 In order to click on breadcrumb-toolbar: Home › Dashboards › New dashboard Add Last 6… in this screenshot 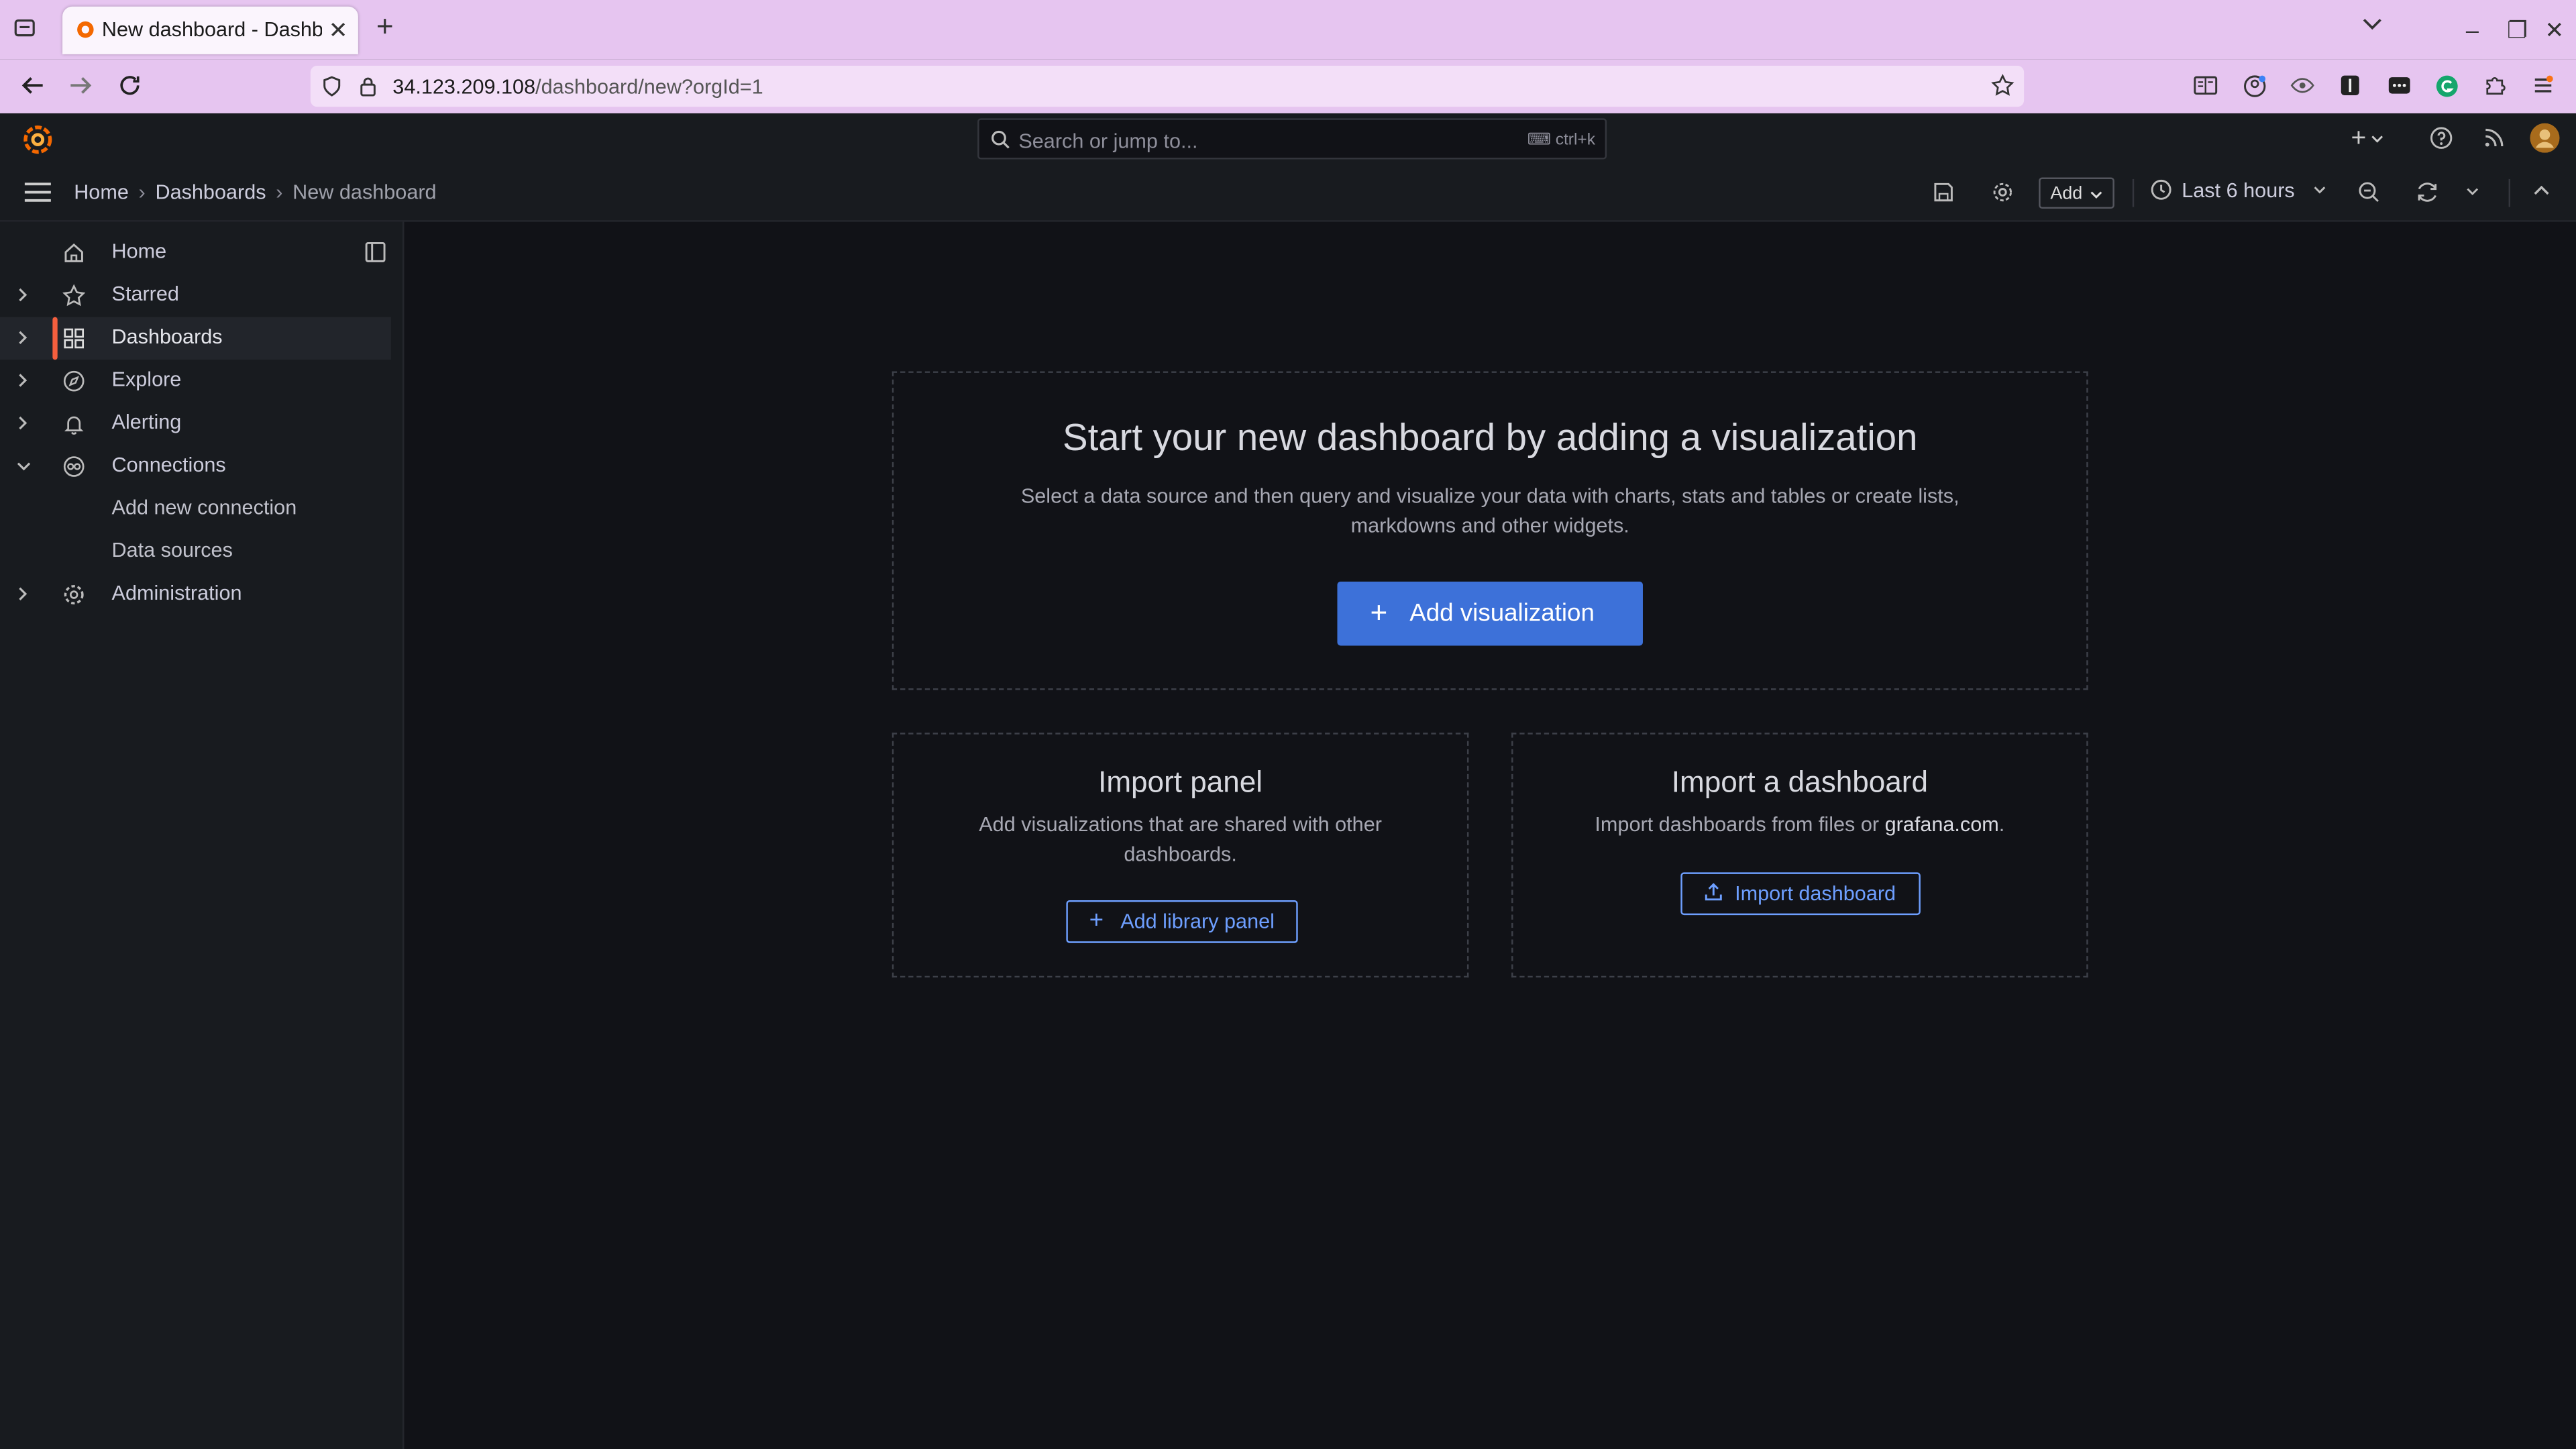, I will do `click(1288, 194)`.